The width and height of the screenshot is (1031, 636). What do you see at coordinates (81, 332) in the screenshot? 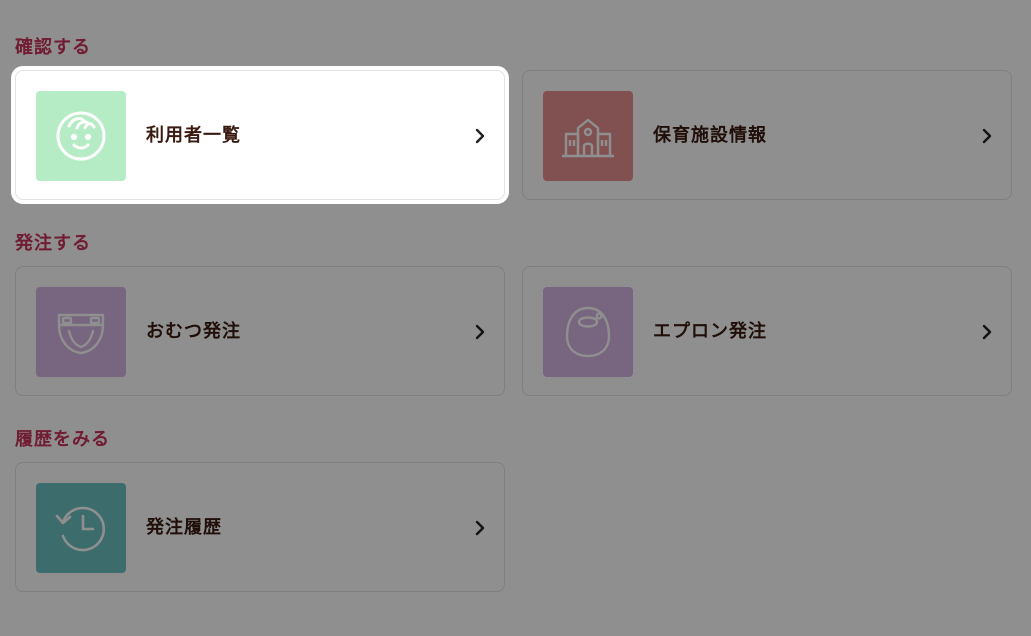
I see `diaper-icon` at bounding box center [81, 332].